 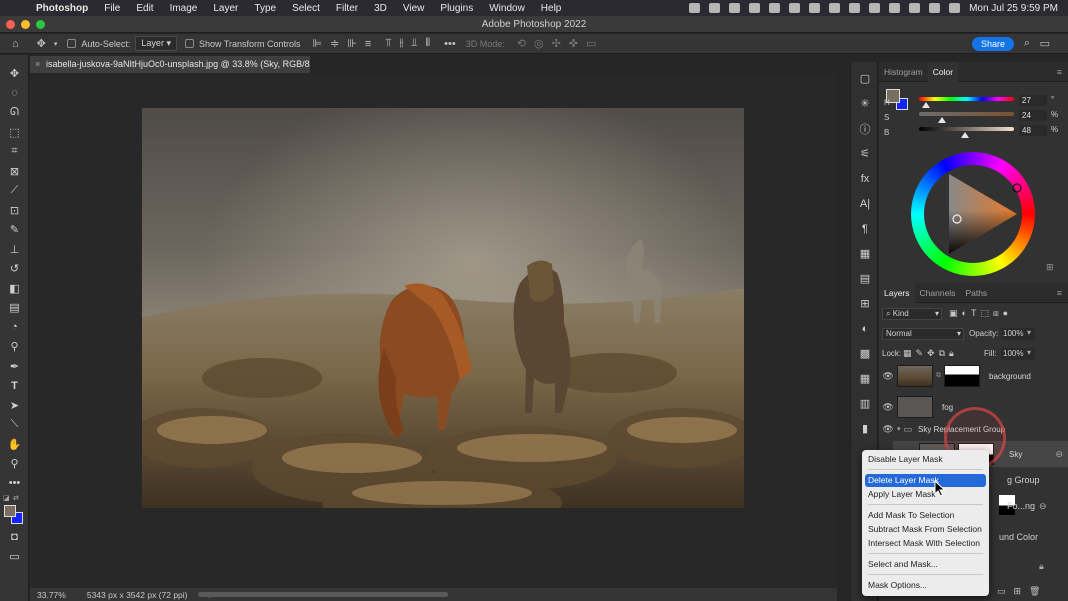 What do you see at coordinates (897, 292) in the screenshot?
I see `tab-layers: Layers` at bounding box center [897, 292].